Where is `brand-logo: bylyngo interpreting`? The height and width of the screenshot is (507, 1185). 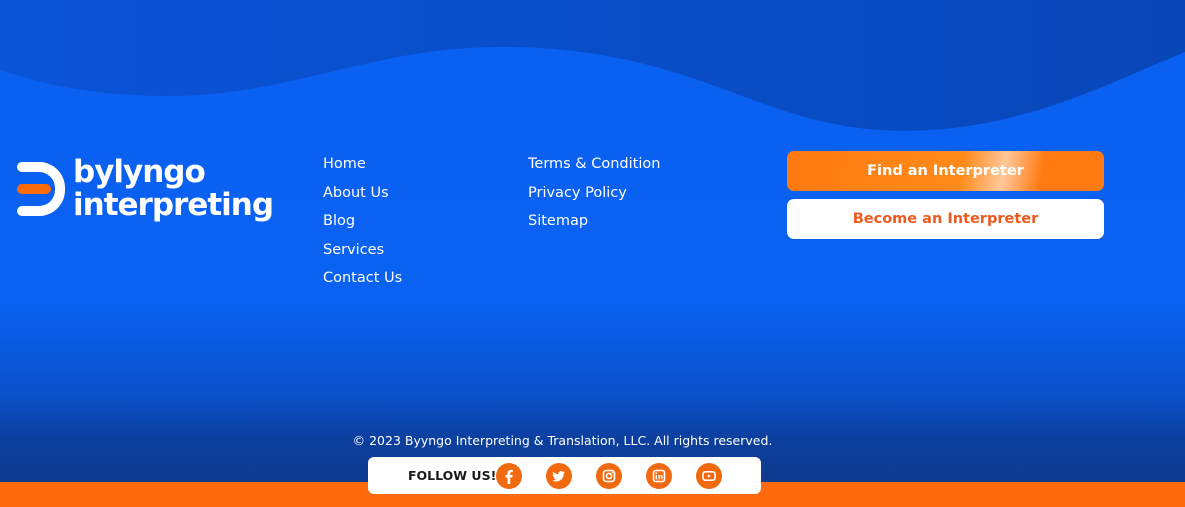
brand-logo: bylyngo interpreting is located at coordinates (144, 193).